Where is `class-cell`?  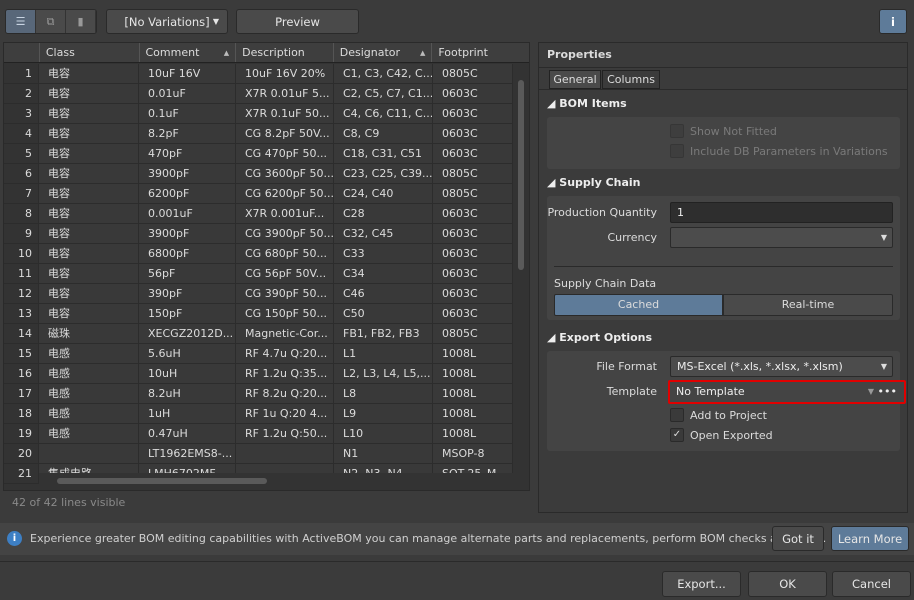 class-cell is located at coordinates (89, 453).